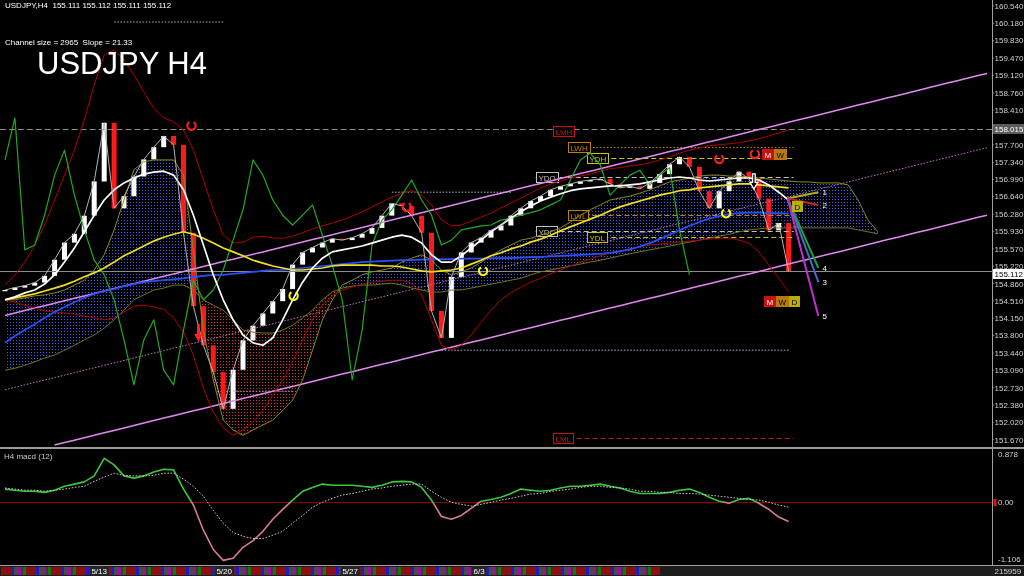 This screenshot has height=576, width=1024. I want to click on projection-number: 5, so click(824, 316).